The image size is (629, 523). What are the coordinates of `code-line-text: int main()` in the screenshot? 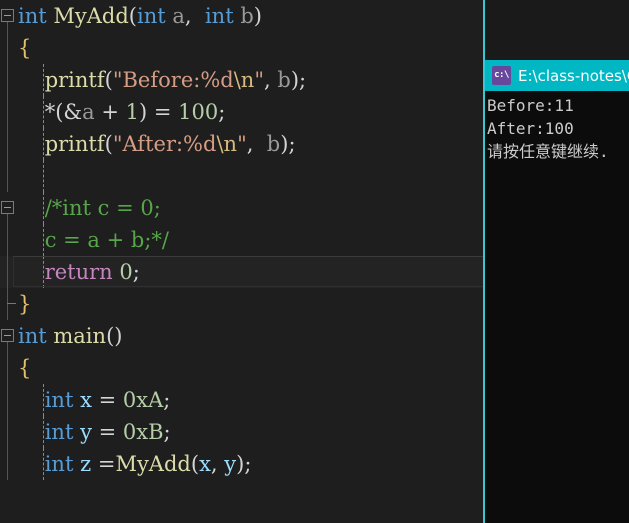 It's located at (61, 336).